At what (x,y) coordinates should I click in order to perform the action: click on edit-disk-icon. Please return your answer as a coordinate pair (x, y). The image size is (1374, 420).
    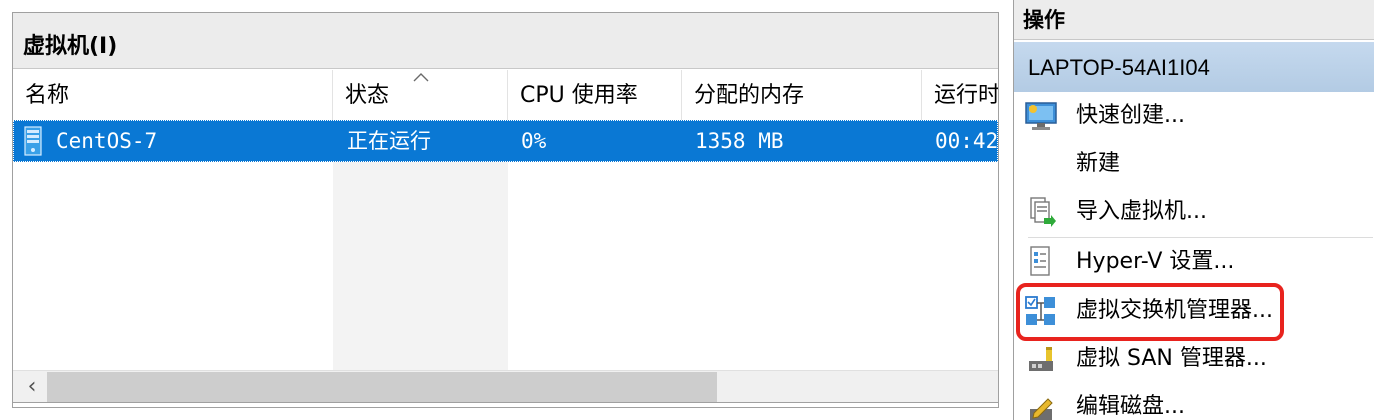
    Looking at the image, I should click on (1041, 409).